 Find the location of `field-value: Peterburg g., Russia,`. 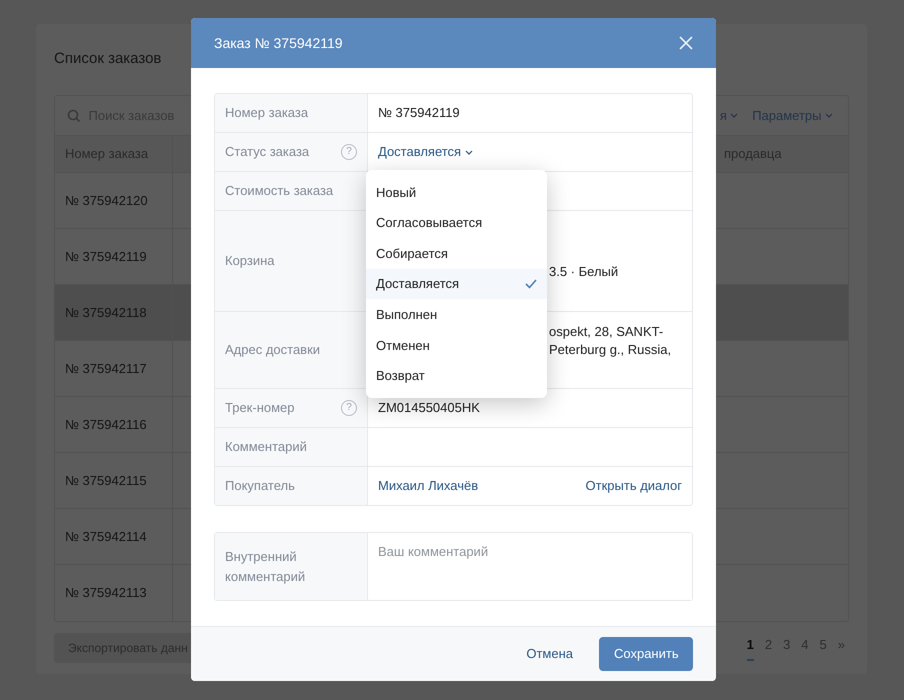

field-value: Peterburg g., Russia, is located at coordinates (610, 350).